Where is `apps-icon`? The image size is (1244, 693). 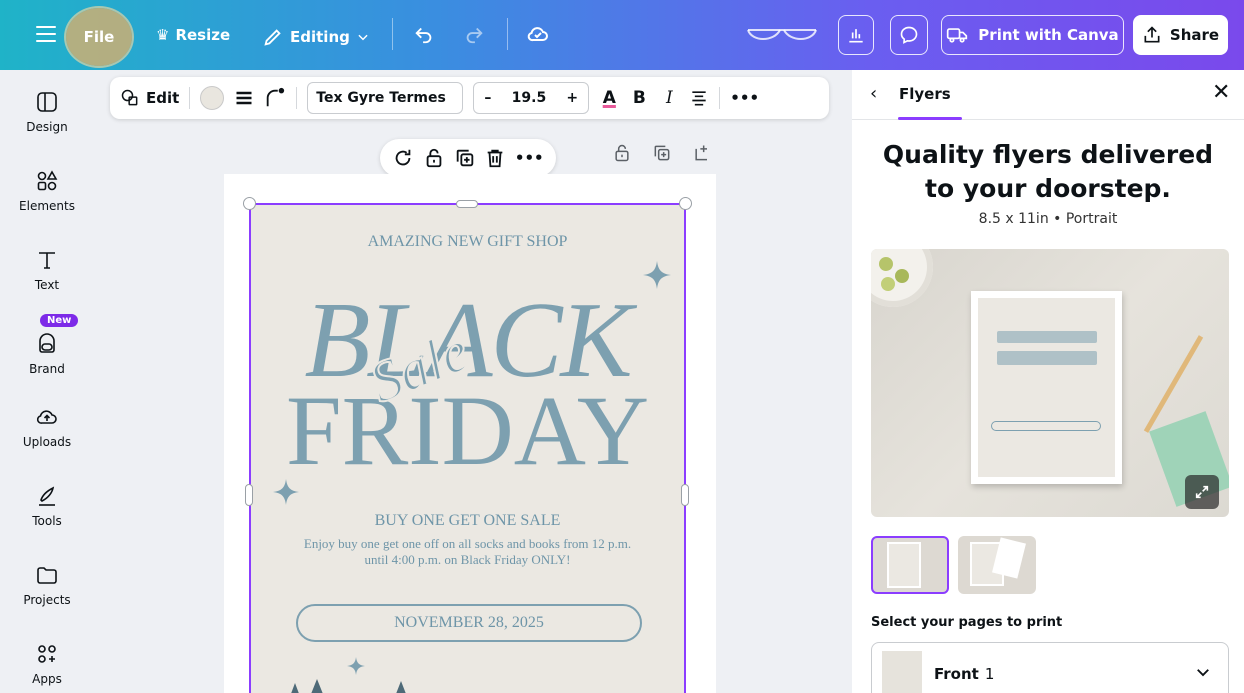 apps-icon is located at coordinates (47, 654).